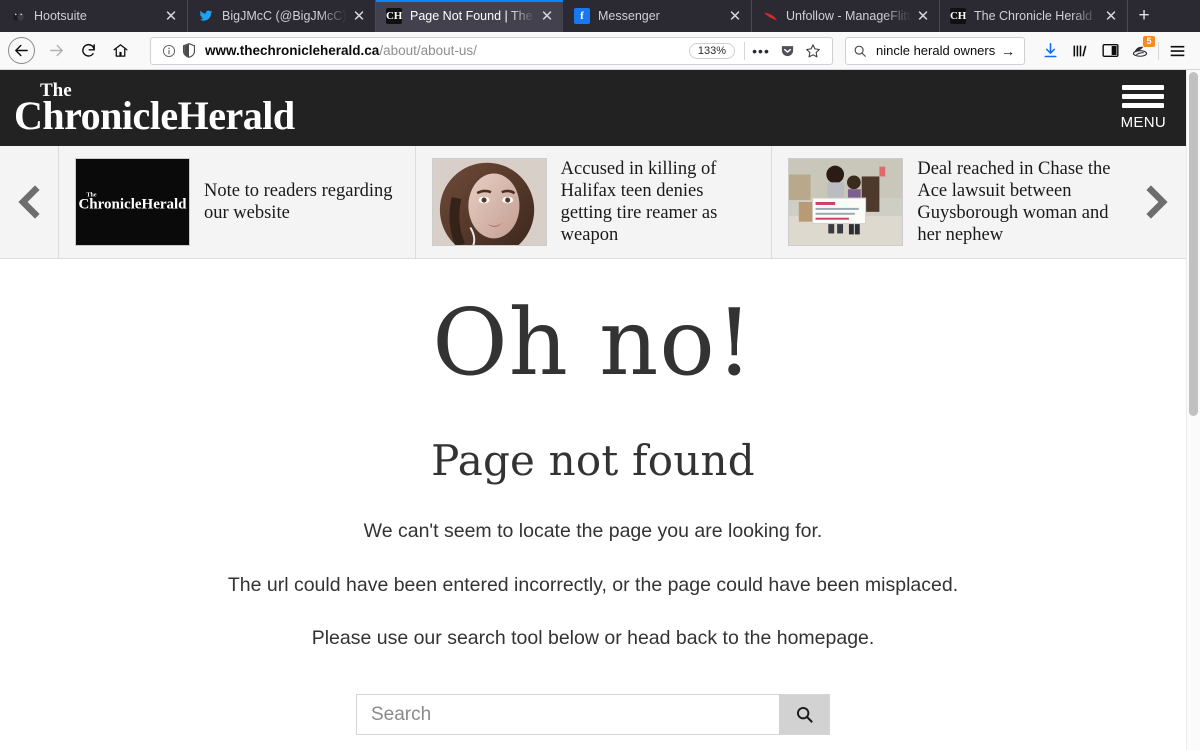 The height and width of the screenshot is (750, 1200). Describe the element at coordinates (169, 51) in the screenshot. I see `page-info-icon` at that location.